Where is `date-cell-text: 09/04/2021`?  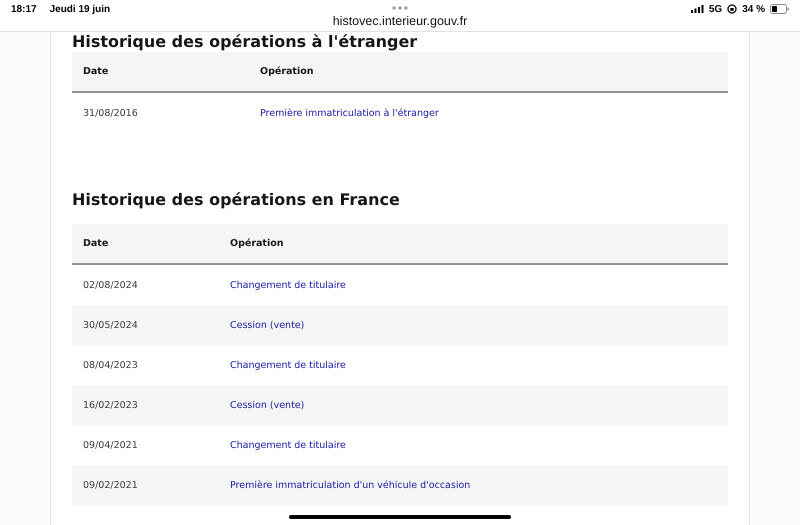
date-cell-text: 09/04/2021 is located at coordinates (110, 445).